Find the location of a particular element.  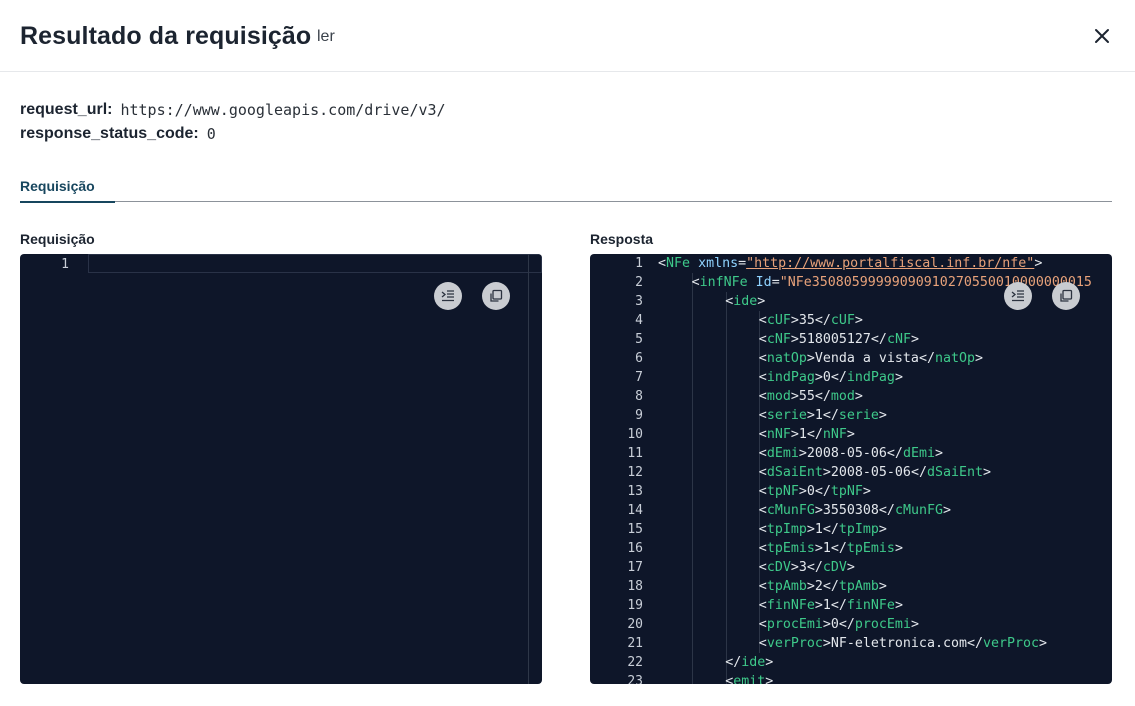

code-token: emit is located at coordinates (749, 679).